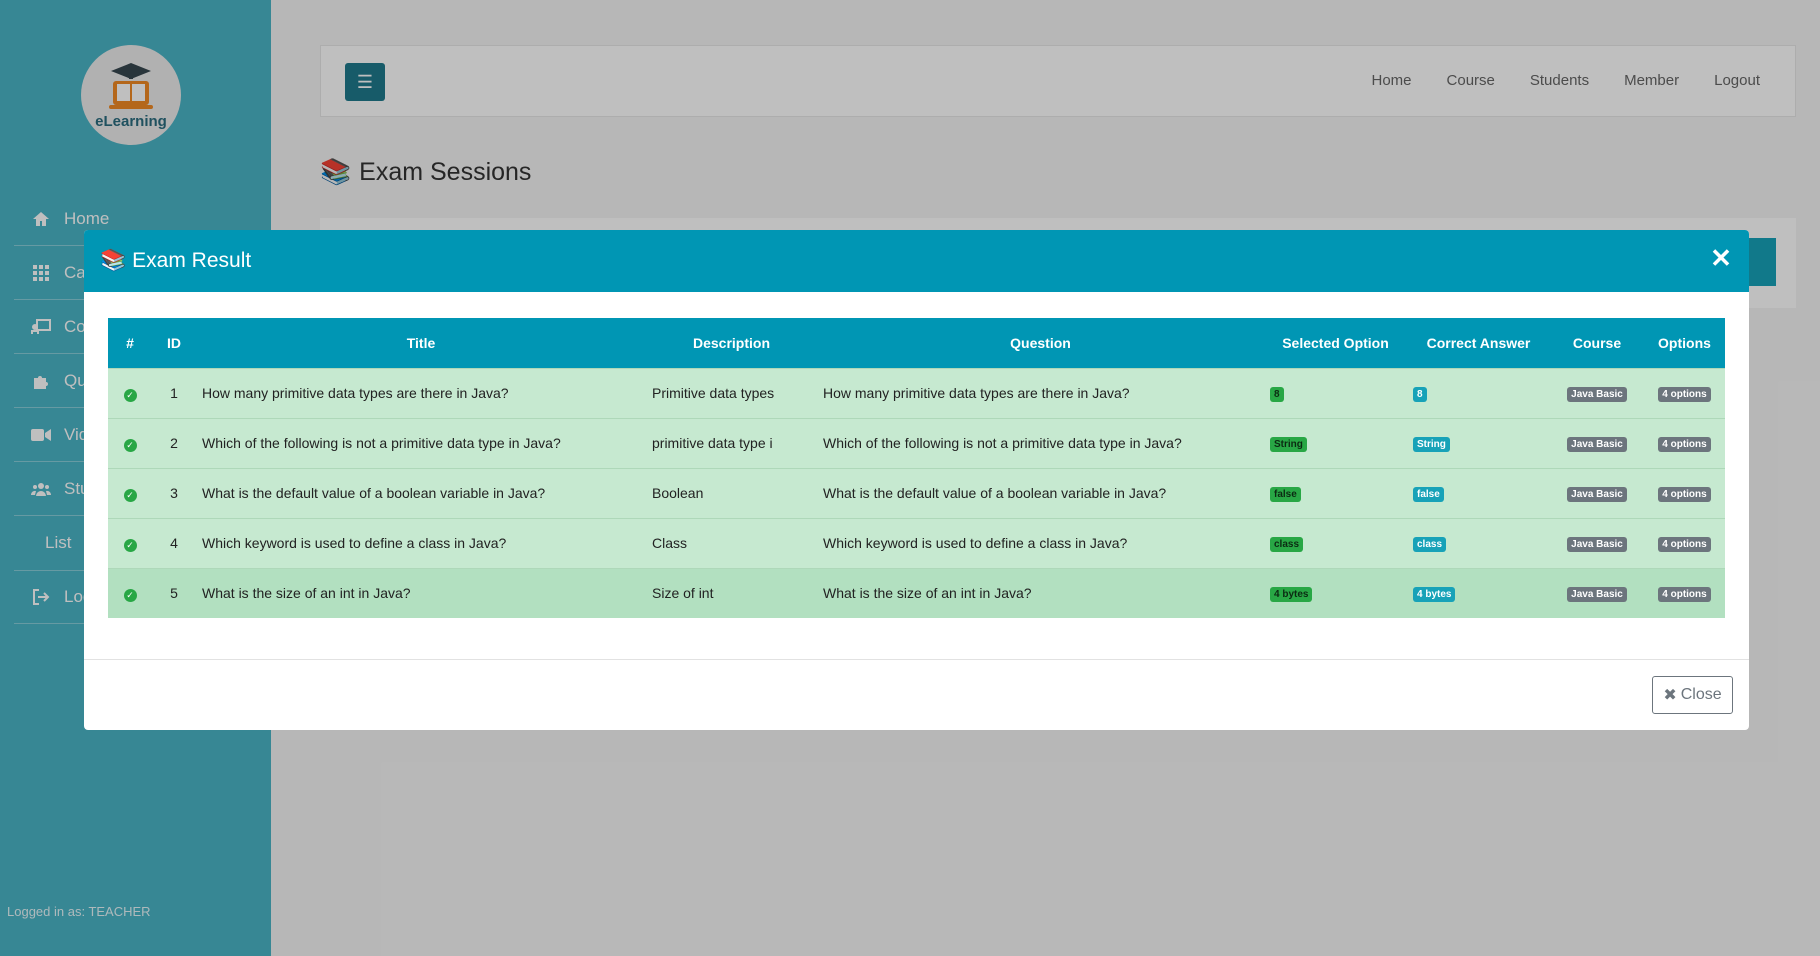 This screenshot has height=956, width=1820. What do you see at coordinates (113, 260) in the screenshot?
I see `books-icon: 📚` at bounding box center [113, 260].